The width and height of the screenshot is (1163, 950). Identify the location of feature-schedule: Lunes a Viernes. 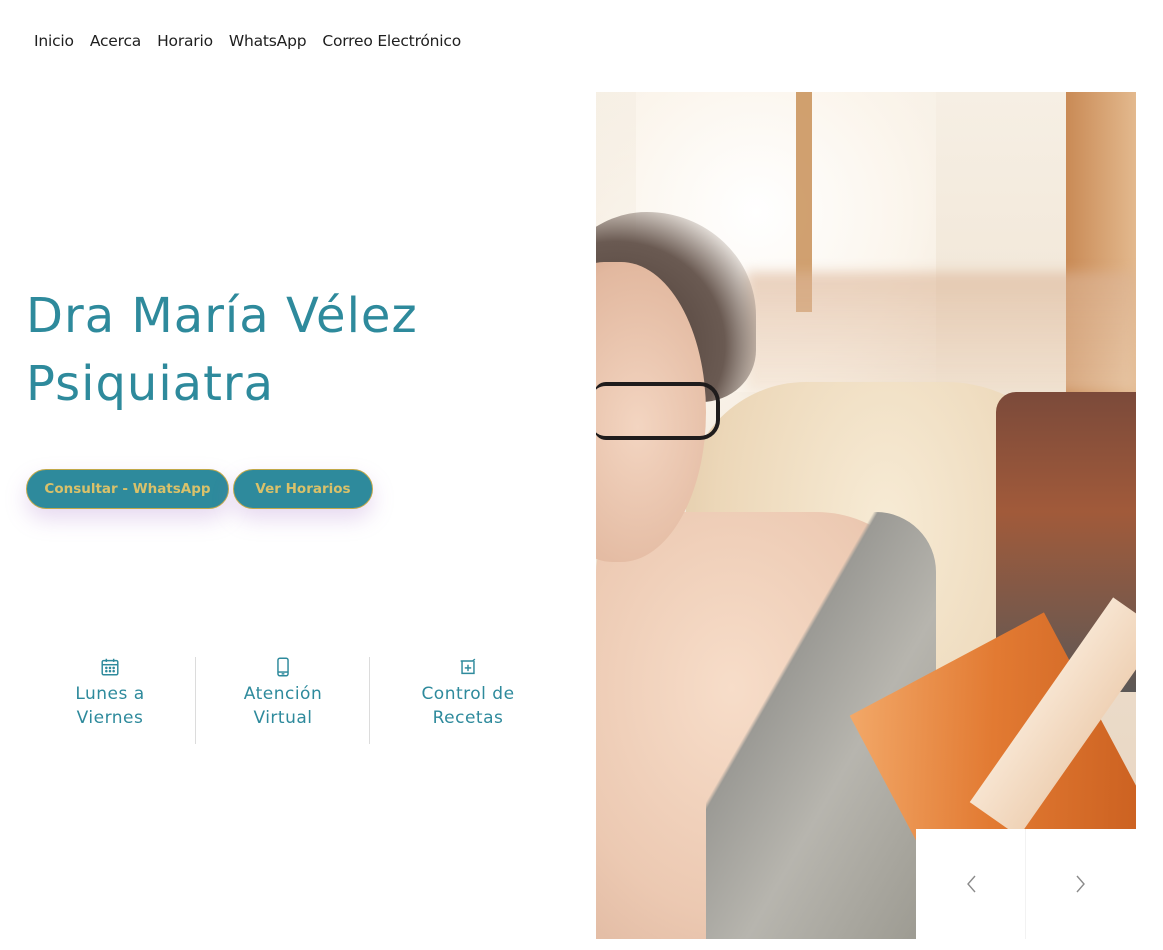
(110, 700).